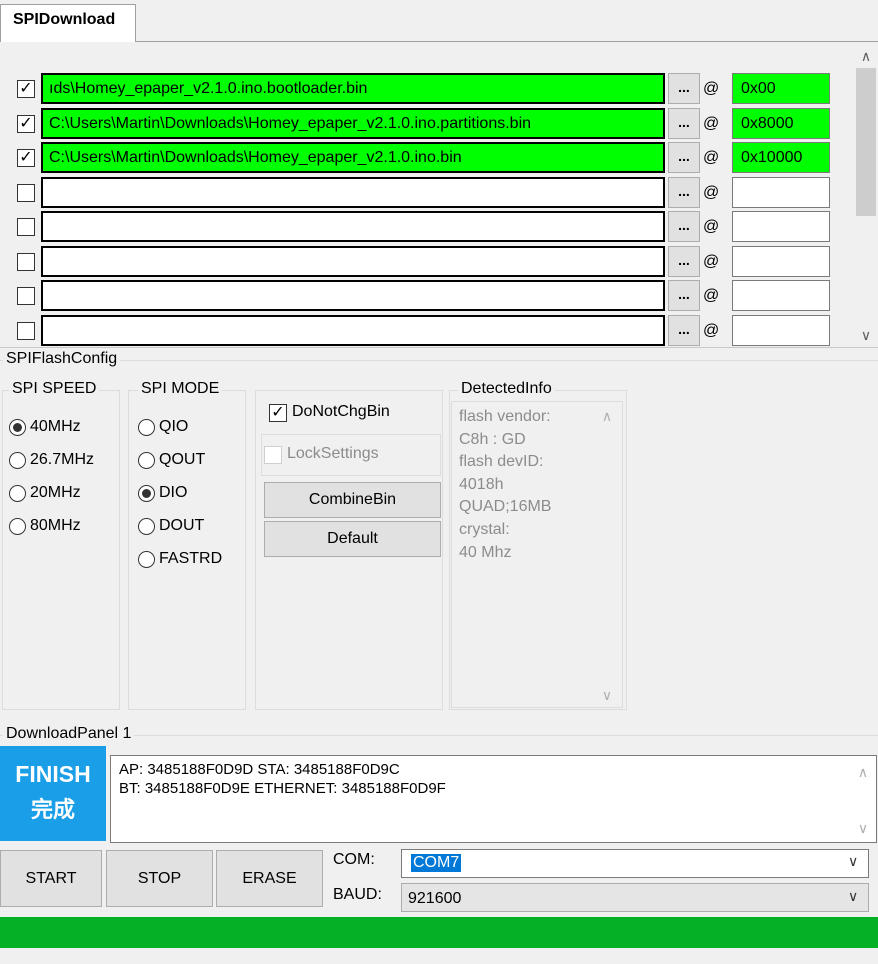 Image resolution: width=878 pixels, height=964 pixels. What do you see at coordinates (68, 23) in the screenshot?
I see `tab-spidownload: SPIDownload` at bounding box center [68, 23].